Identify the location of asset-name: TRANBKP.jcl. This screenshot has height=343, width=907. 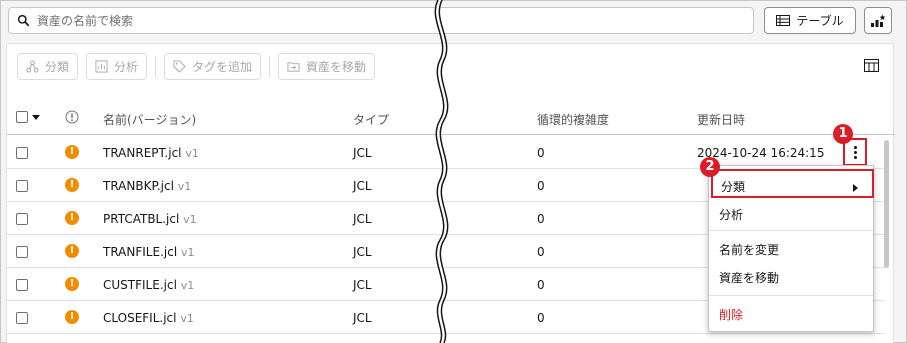
(138, 186).